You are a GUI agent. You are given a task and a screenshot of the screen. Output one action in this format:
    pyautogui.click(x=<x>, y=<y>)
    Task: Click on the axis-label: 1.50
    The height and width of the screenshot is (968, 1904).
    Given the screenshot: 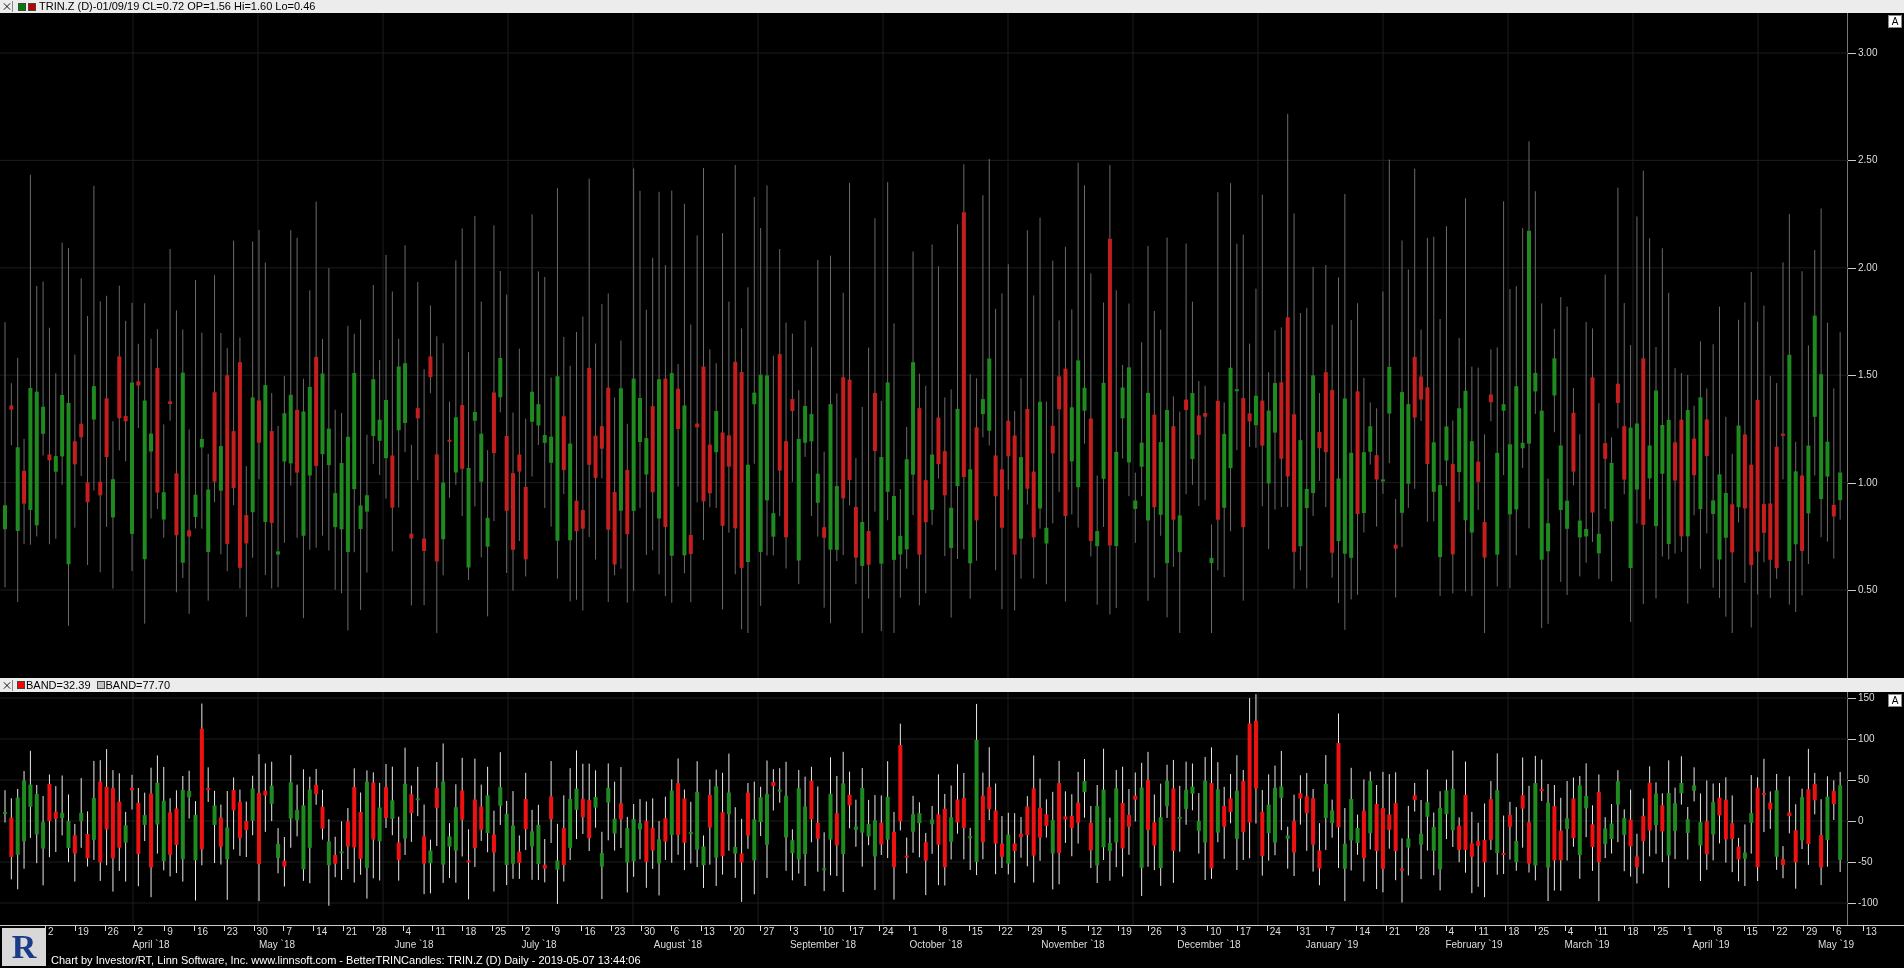 What is the action you would take?
    pyautogui.click(x=1868, y=375)
    